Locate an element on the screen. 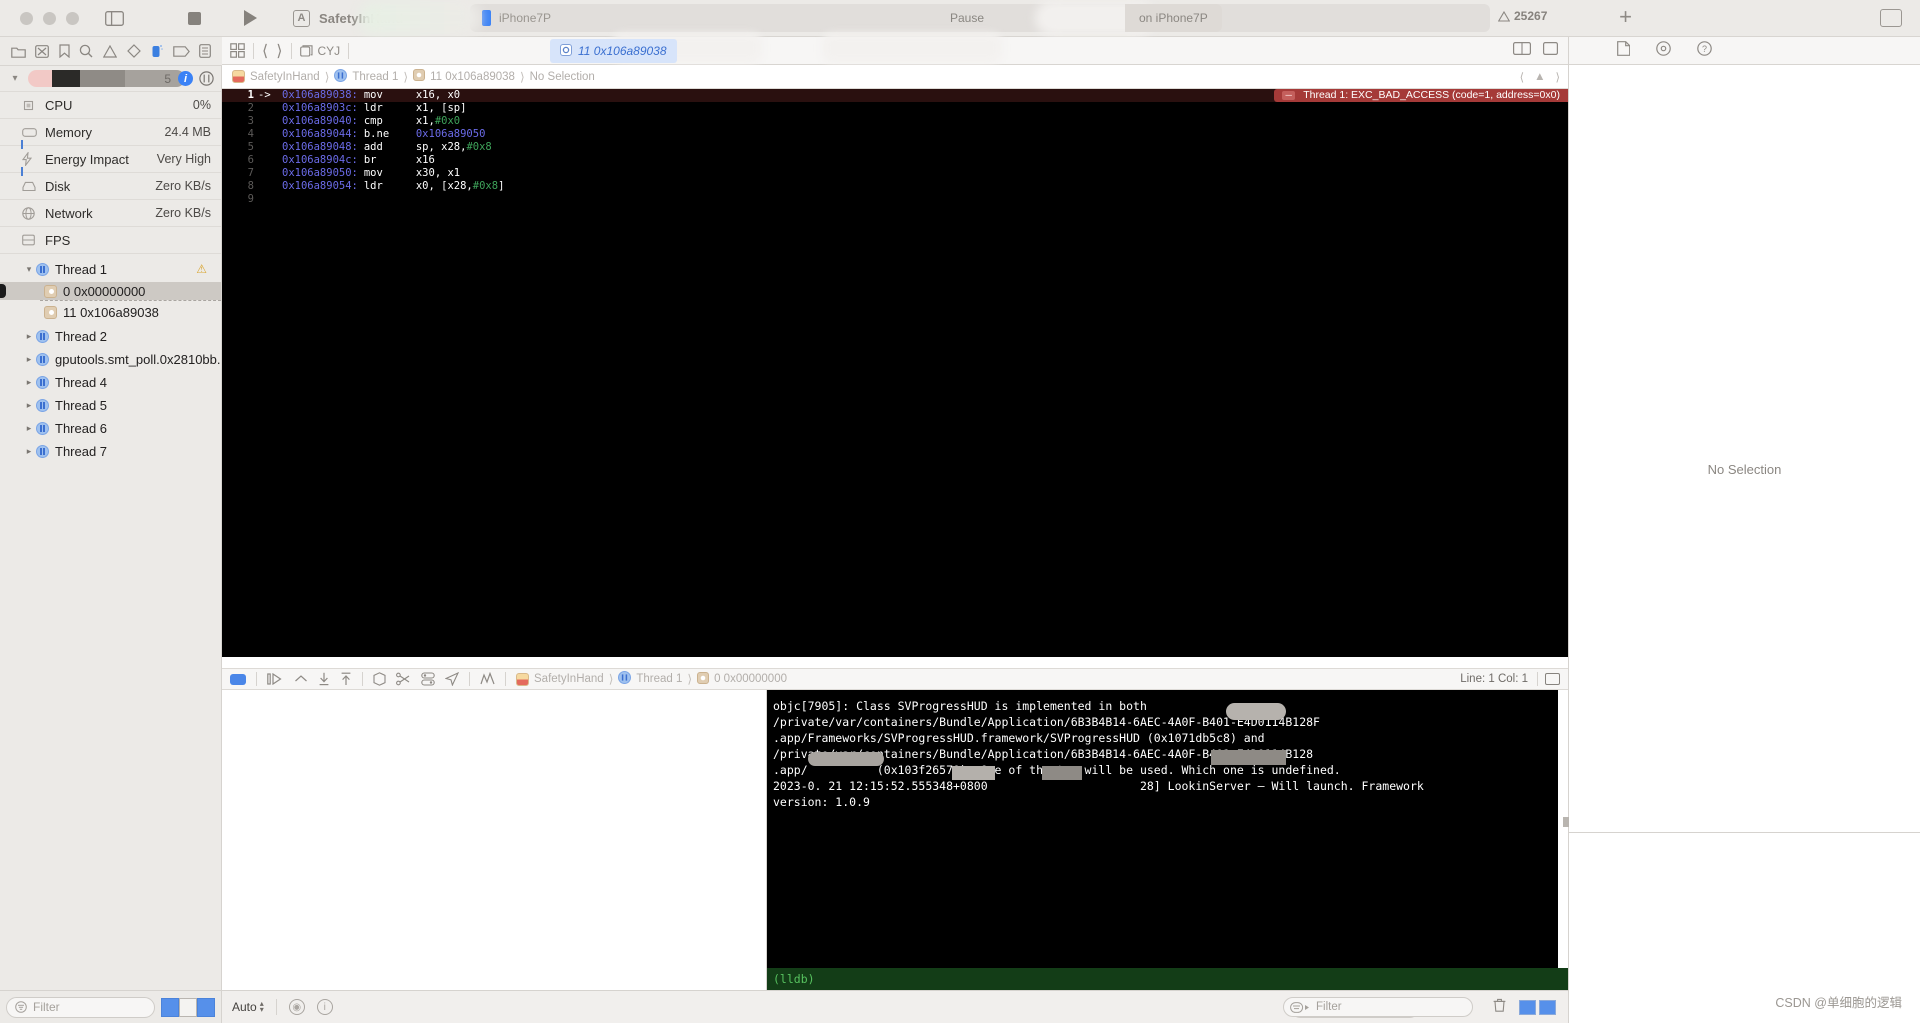  issue-warning-icon: ▲ is located at coordinates (1539, 77).